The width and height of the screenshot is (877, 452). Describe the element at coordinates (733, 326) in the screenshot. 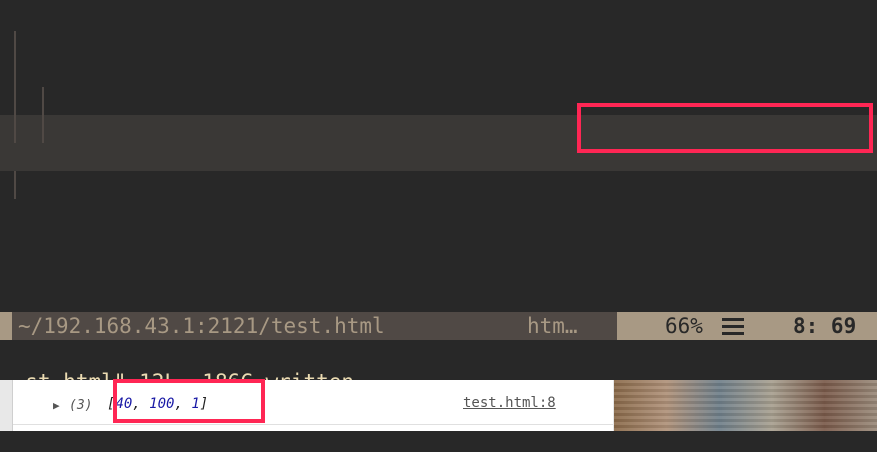

I see `line-number-icon` at that location.